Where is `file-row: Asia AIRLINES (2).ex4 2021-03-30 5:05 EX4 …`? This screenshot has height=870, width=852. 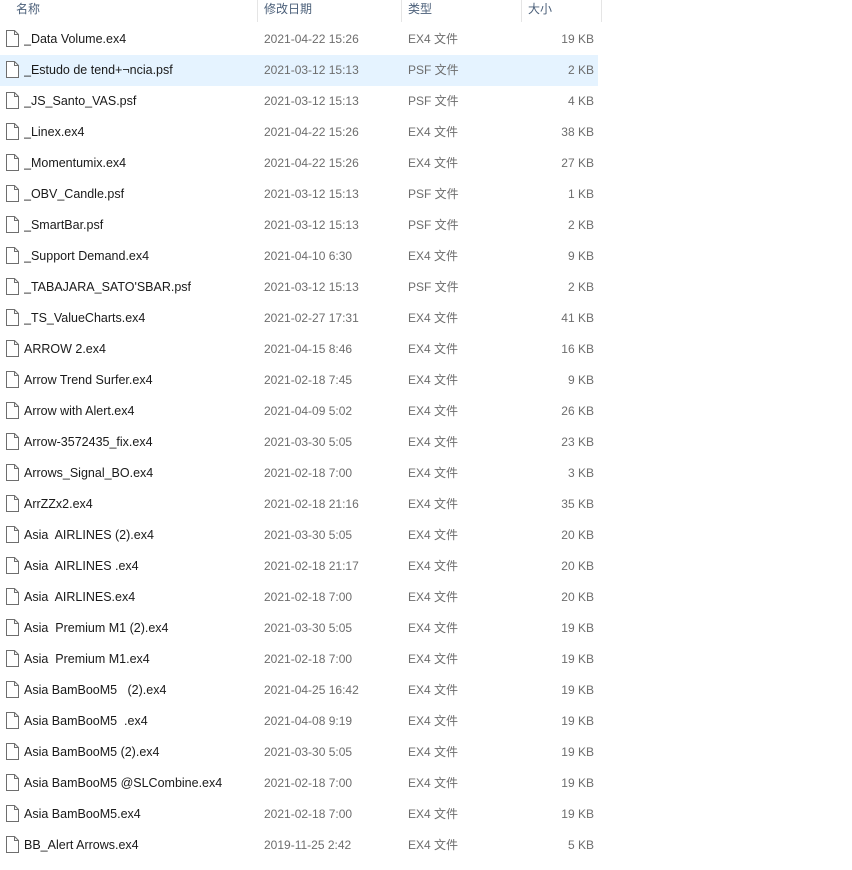 file-row: Asia AIRLINES (2).ex4 2021-03-30 5:05 EX4 … is located at coordinates (299, 535).